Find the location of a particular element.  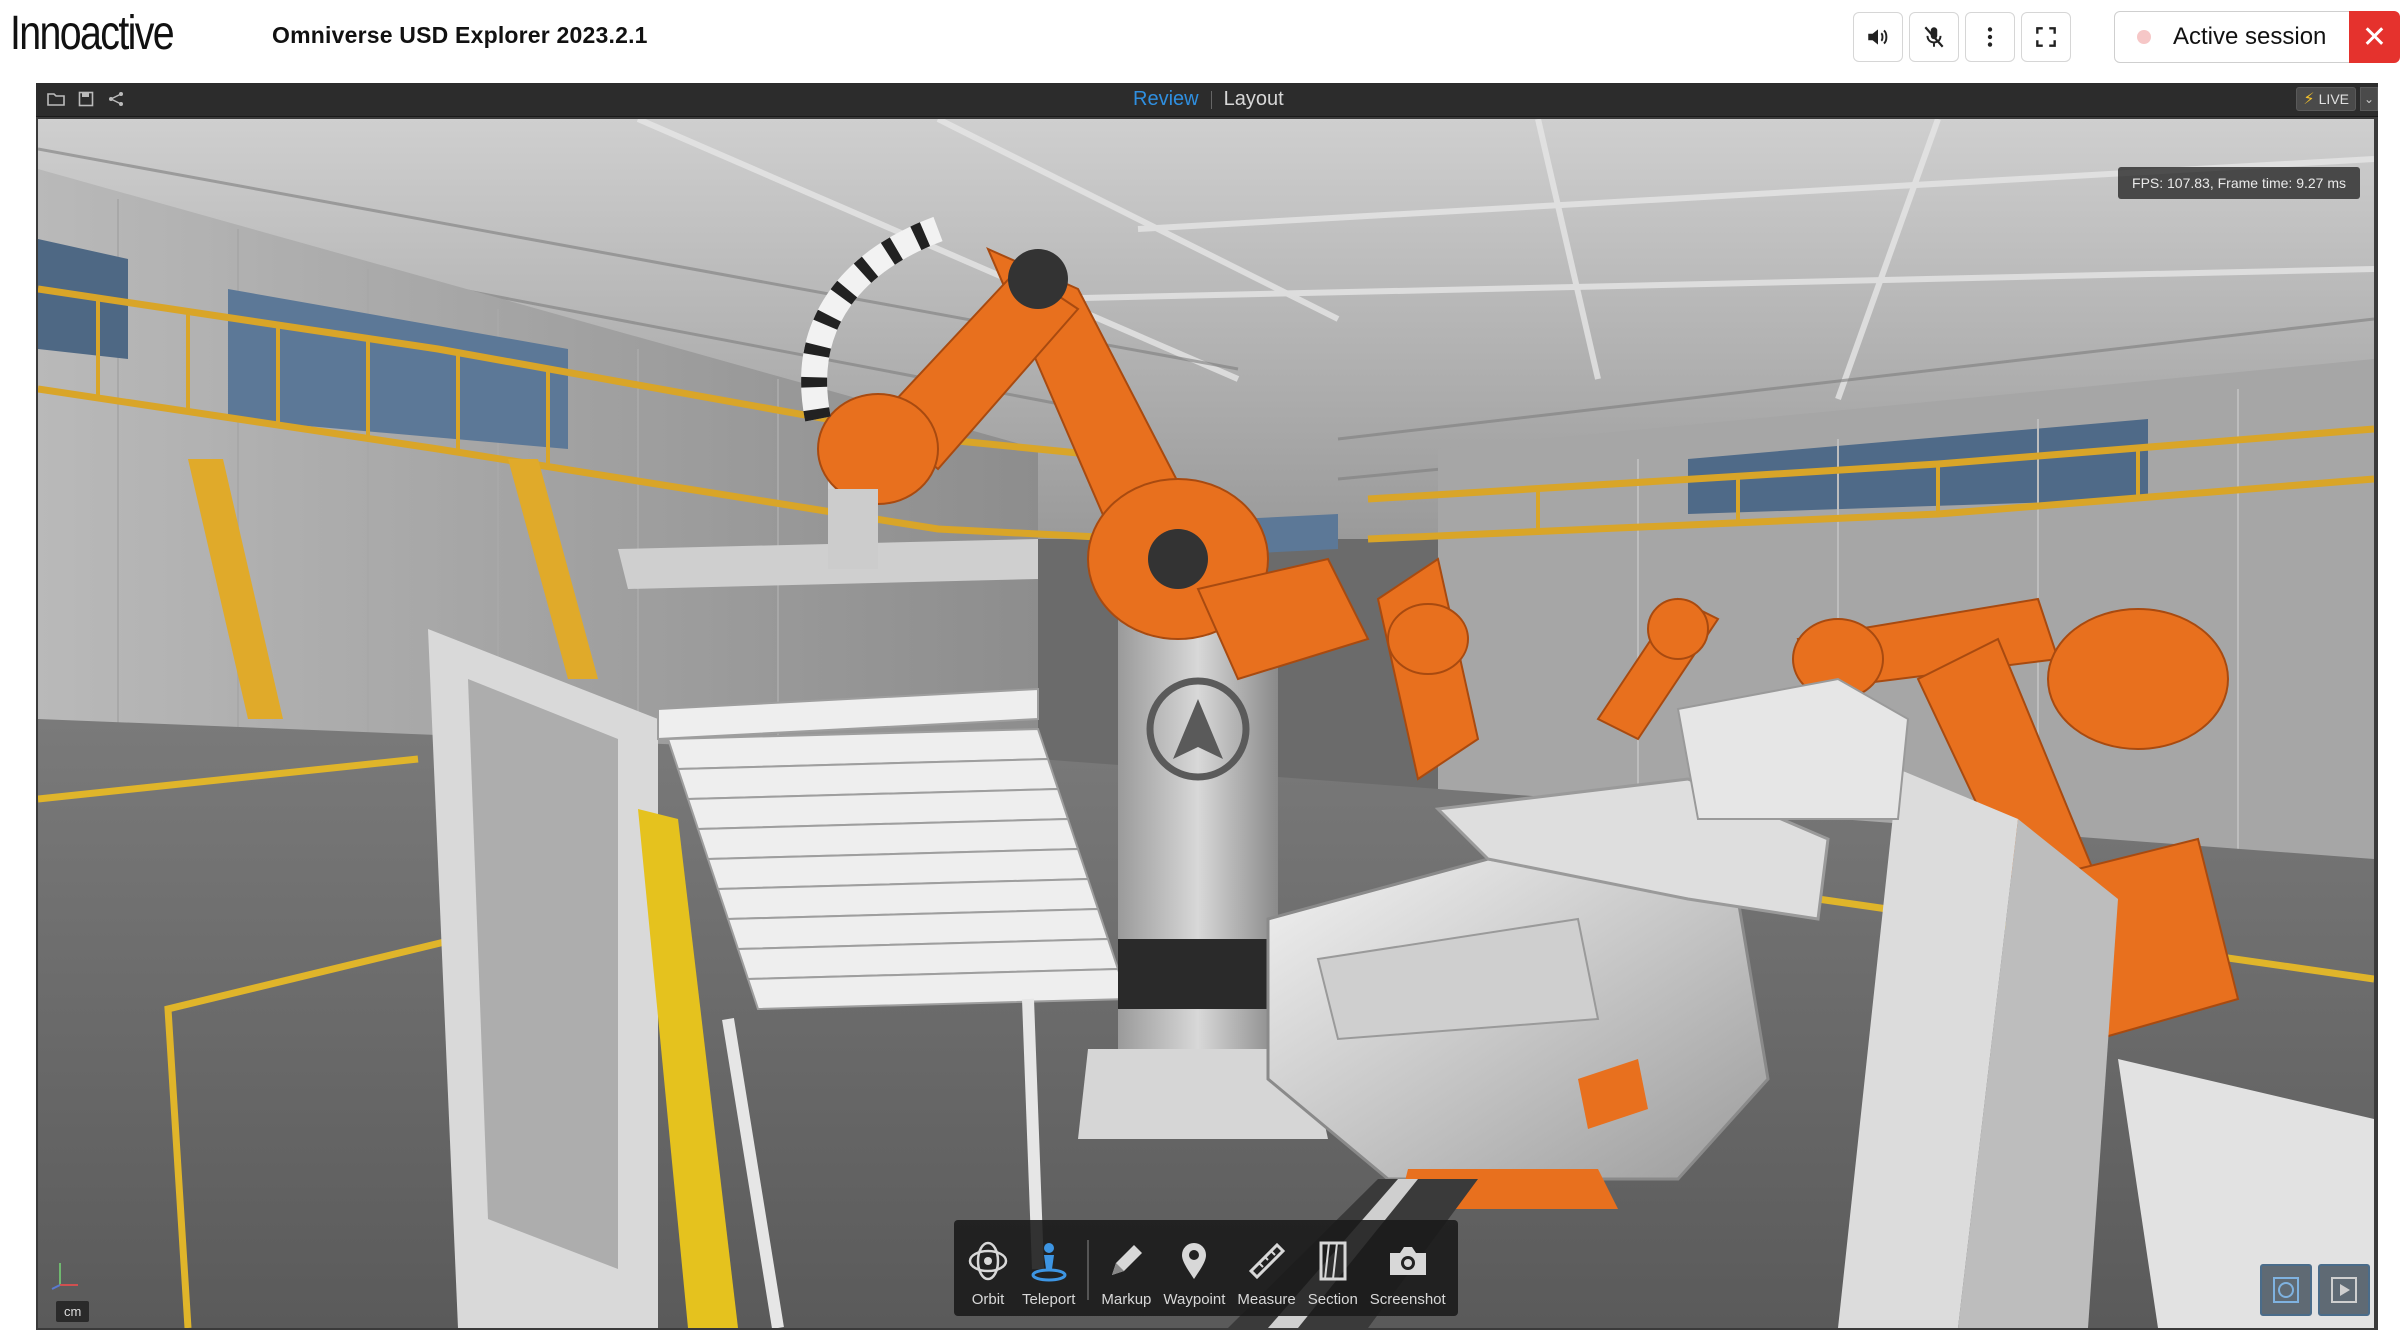

session-label: Active session is located at coordinates (2250, 36).